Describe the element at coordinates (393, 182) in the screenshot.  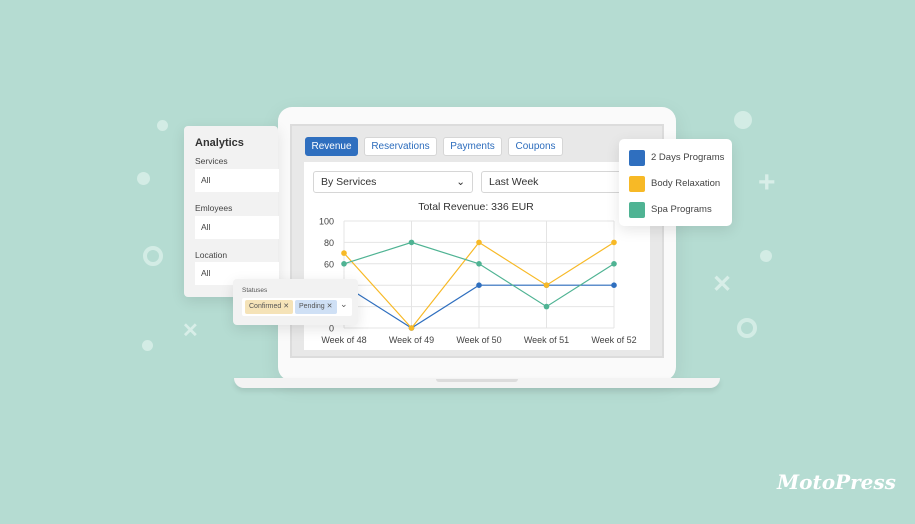
I see `group-by-select: By Services ⌄` at that location.